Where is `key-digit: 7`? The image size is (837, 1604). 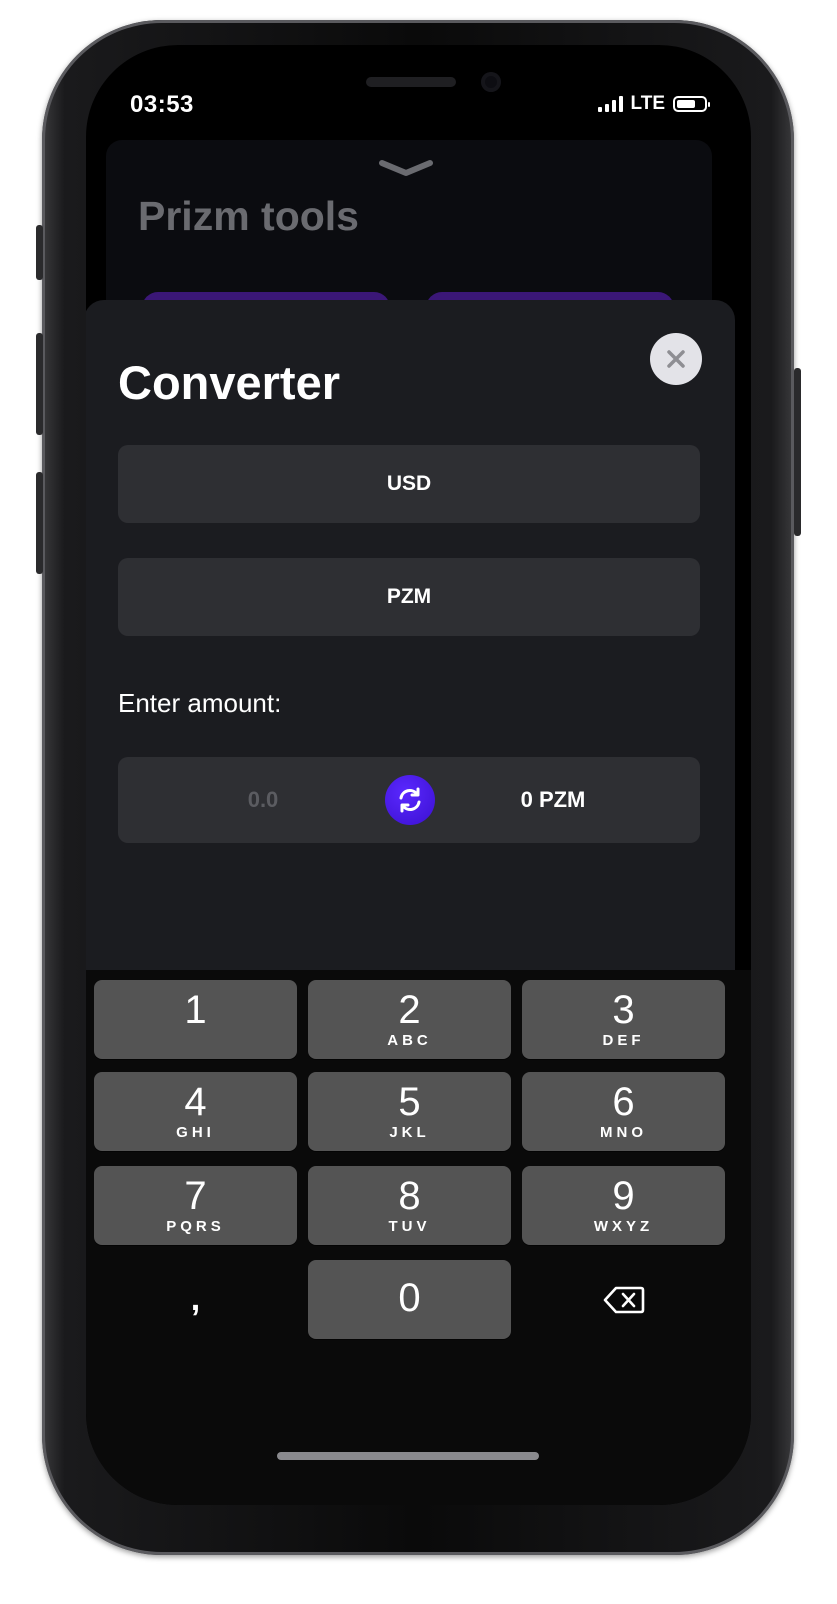
key-digit: 7 is located at coordinates (195, 1196).